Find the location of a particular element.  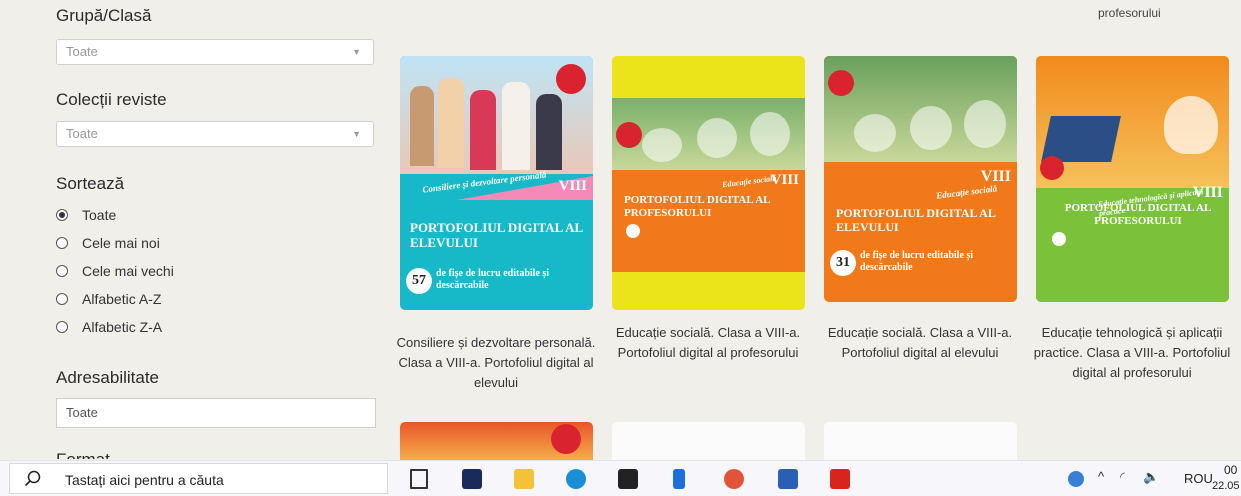

sort-option-oldest: Cele mai vechi is located at coordinates (115, 271).